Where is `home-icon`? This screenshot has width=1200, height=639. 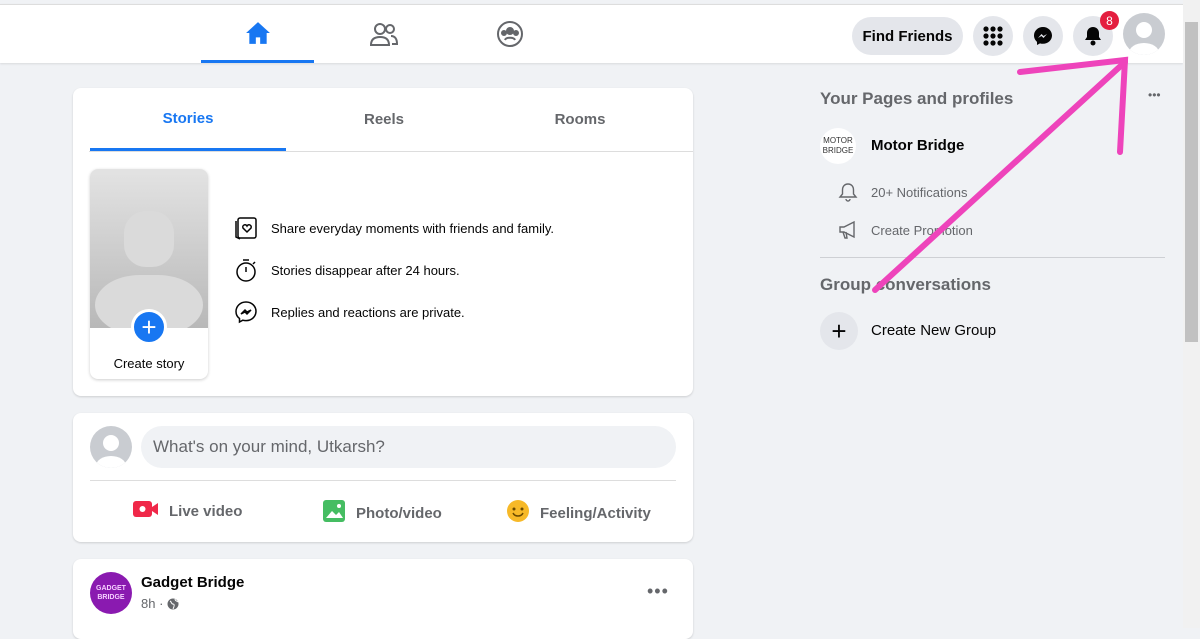
home-icon is located at coordinates (257, 32).